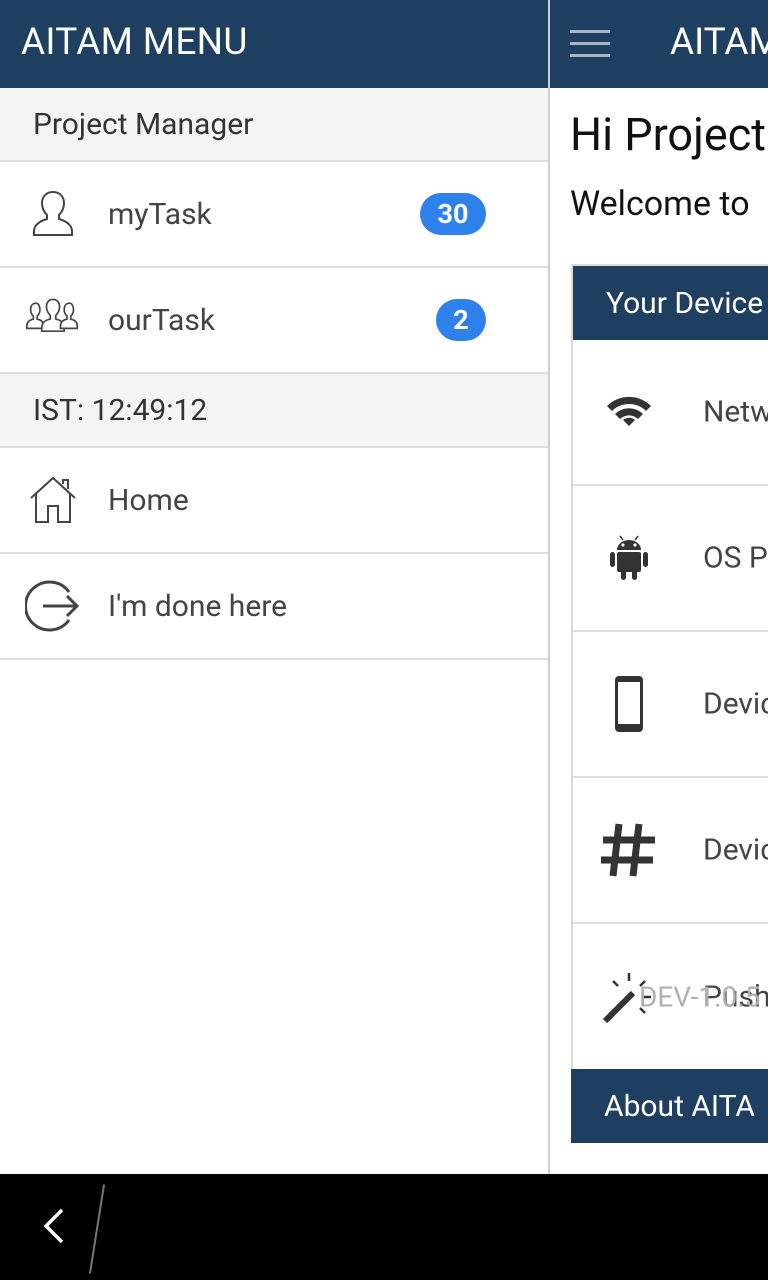 This screenshot has width=768, height=1280. Describe the element at coordinates (274, 44) in the screenshot. I see `drawer-title: AITAM MENU` at that location.